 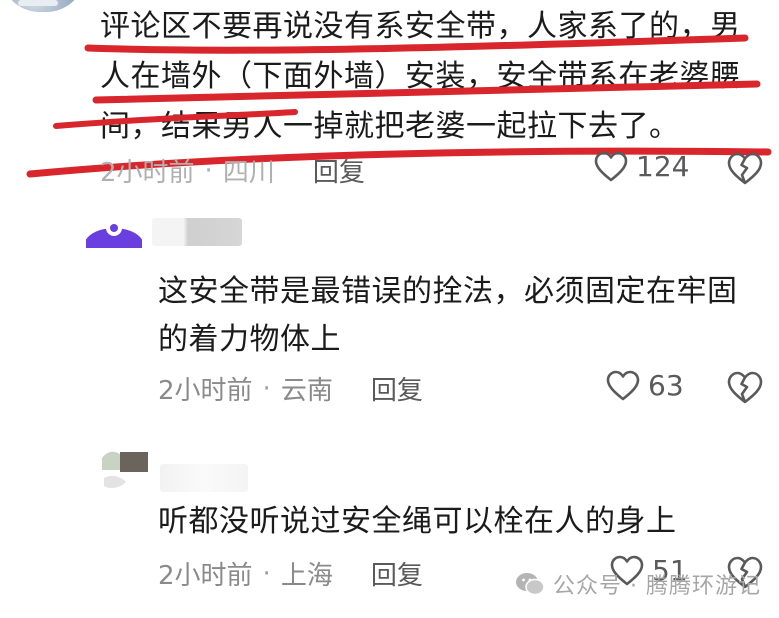 What do you see at coordinates (657, 586) in the screenshot?
I see `watermark-text: 公众号 · 腾腾环游记` at bounding box center [657, 586].